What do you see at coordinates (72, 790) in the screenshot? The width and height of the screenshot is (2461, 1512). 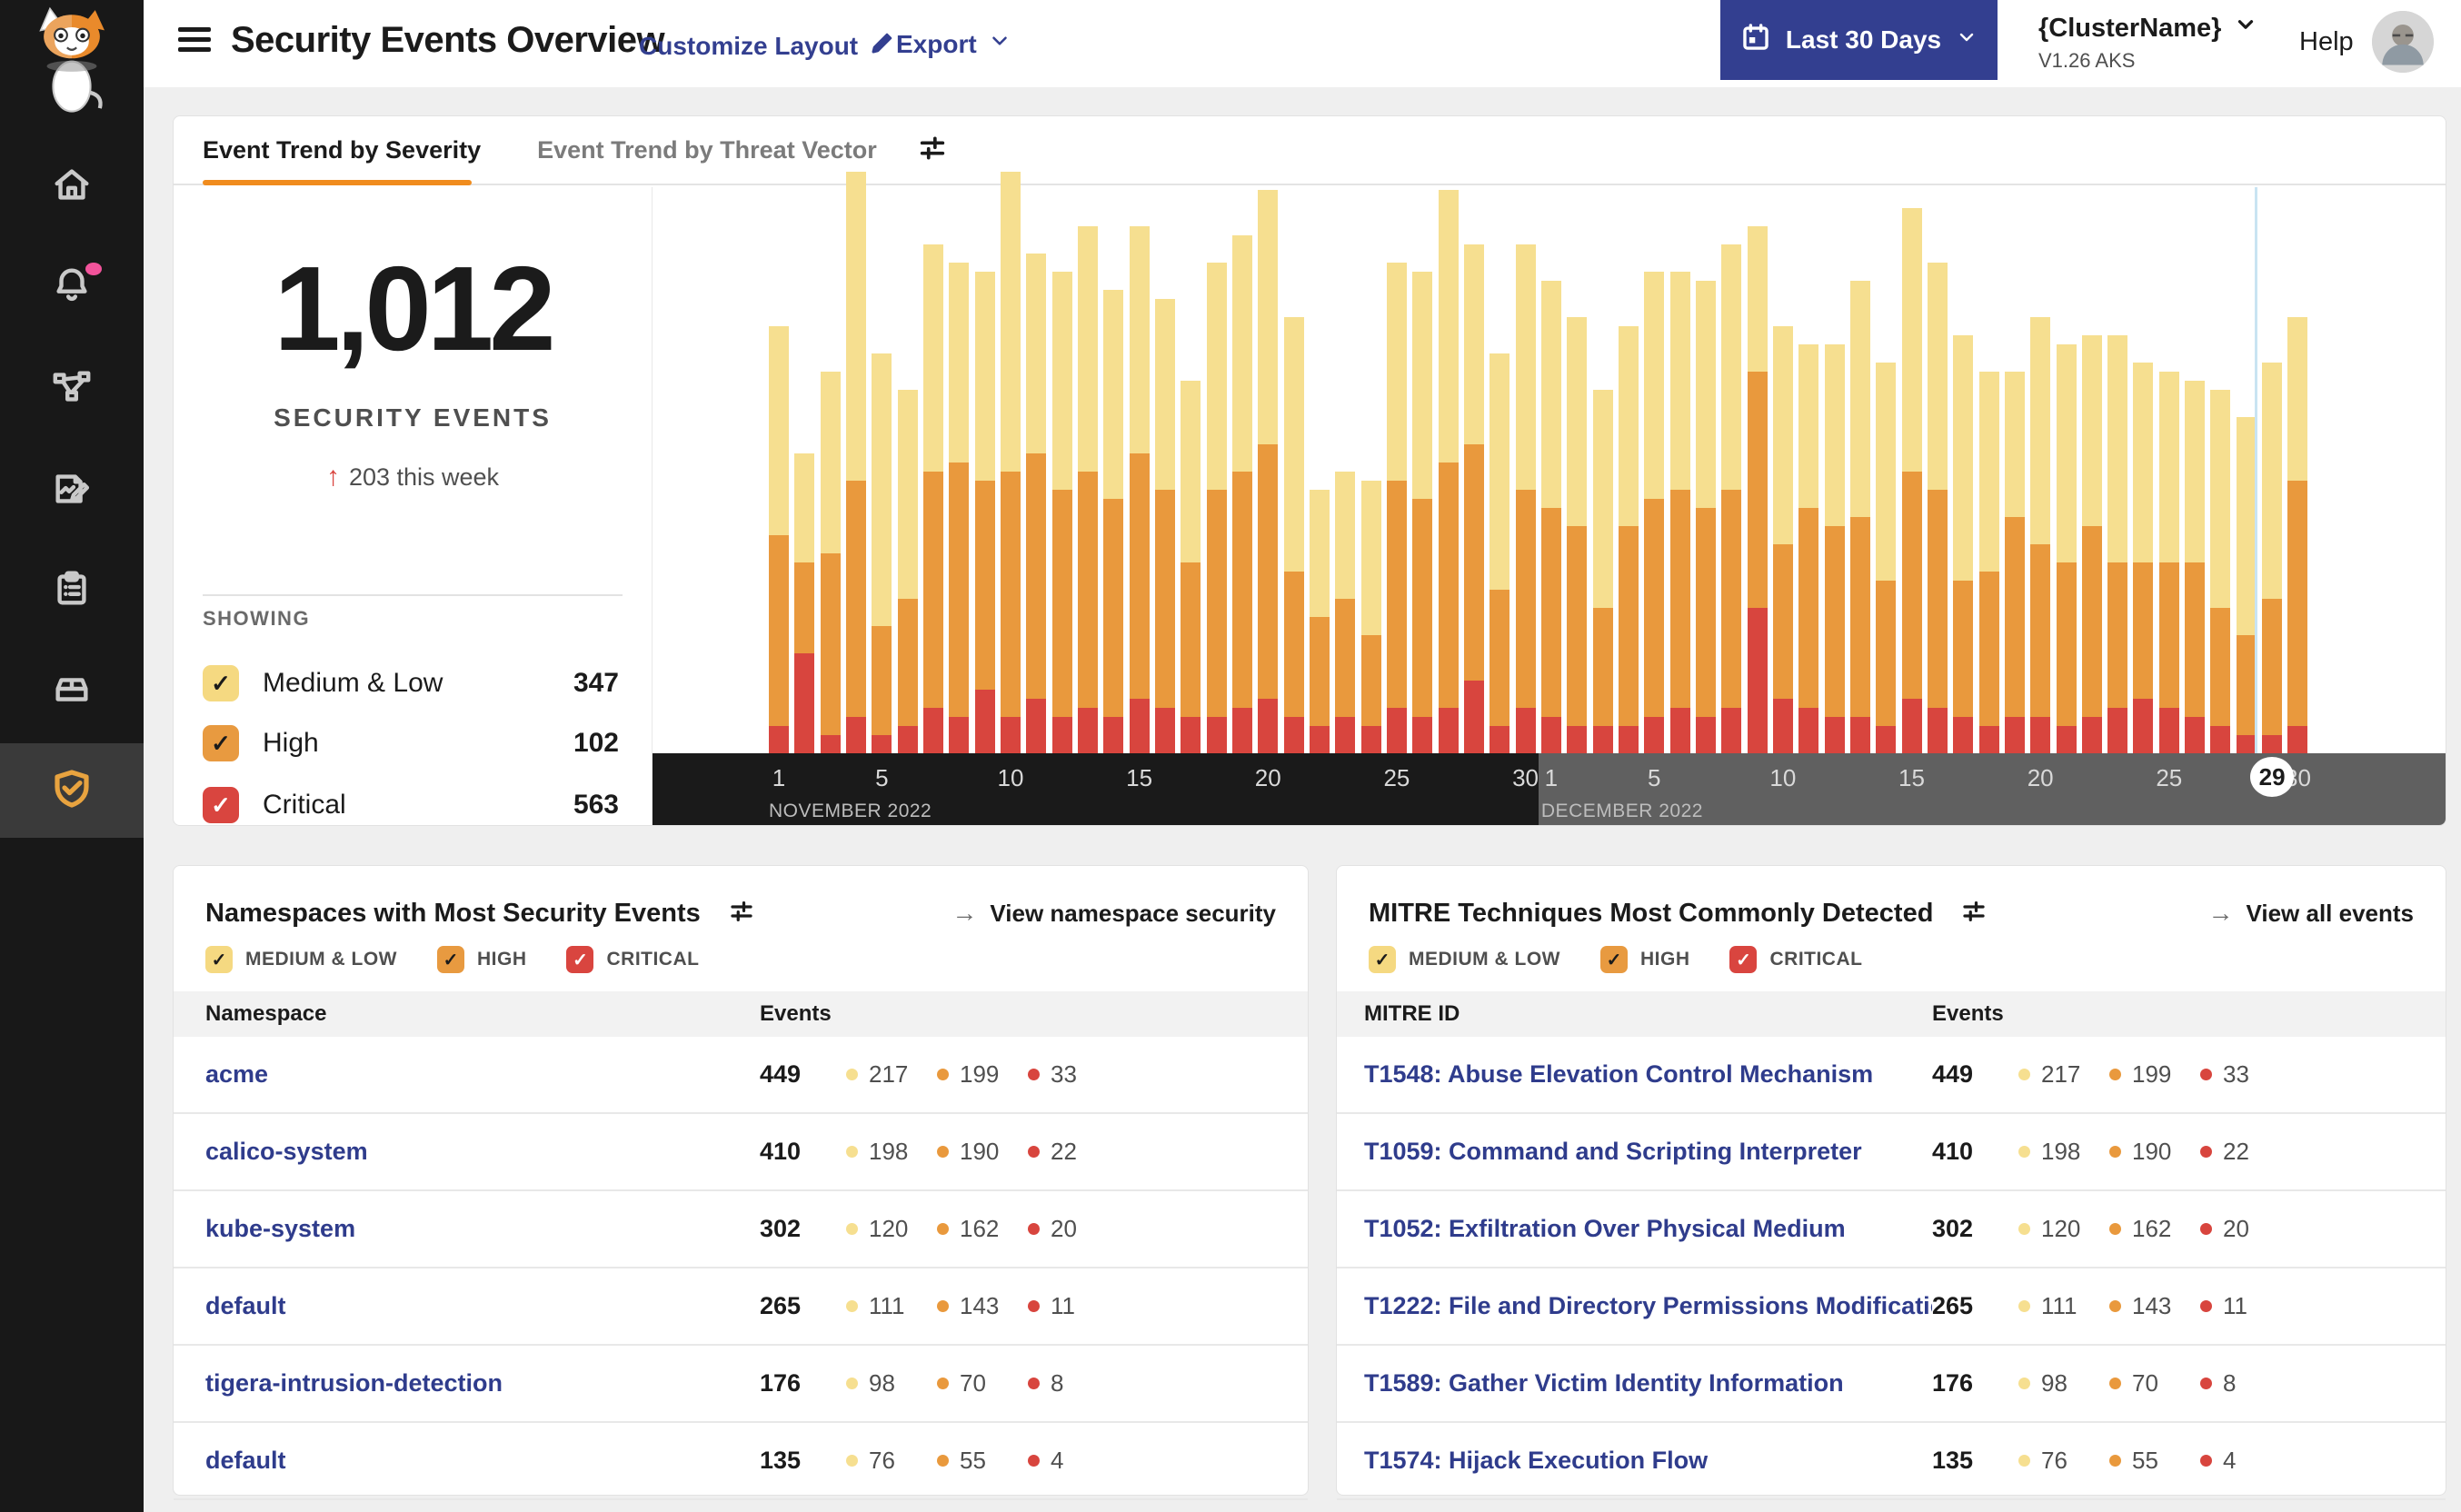 I see `sidebar-item-threat-defense` at bounding box center [72, 790].